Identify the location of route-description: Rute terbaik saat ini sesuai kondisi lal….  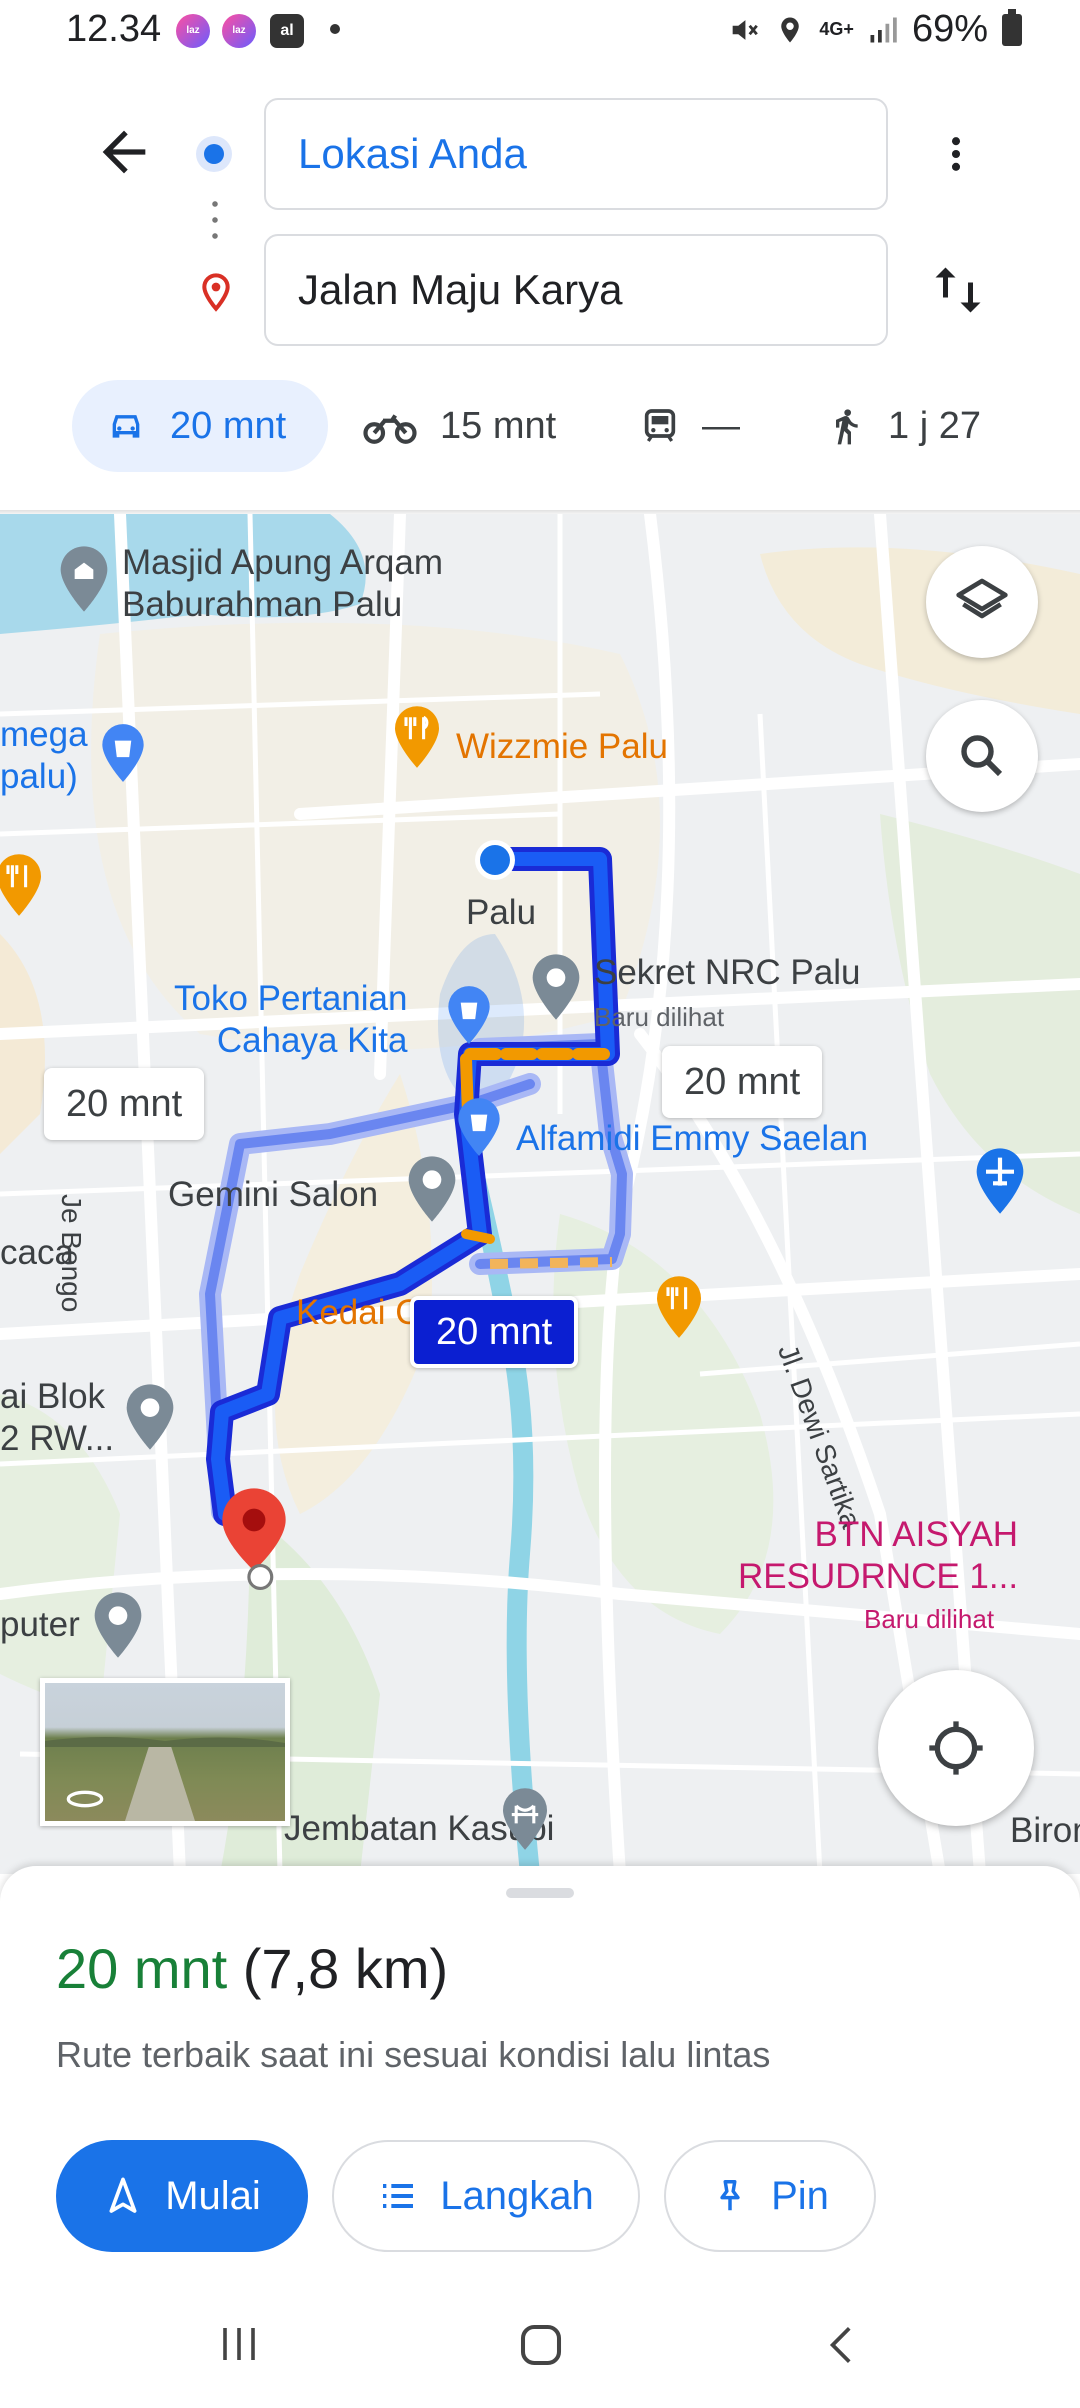
(413, 2054).